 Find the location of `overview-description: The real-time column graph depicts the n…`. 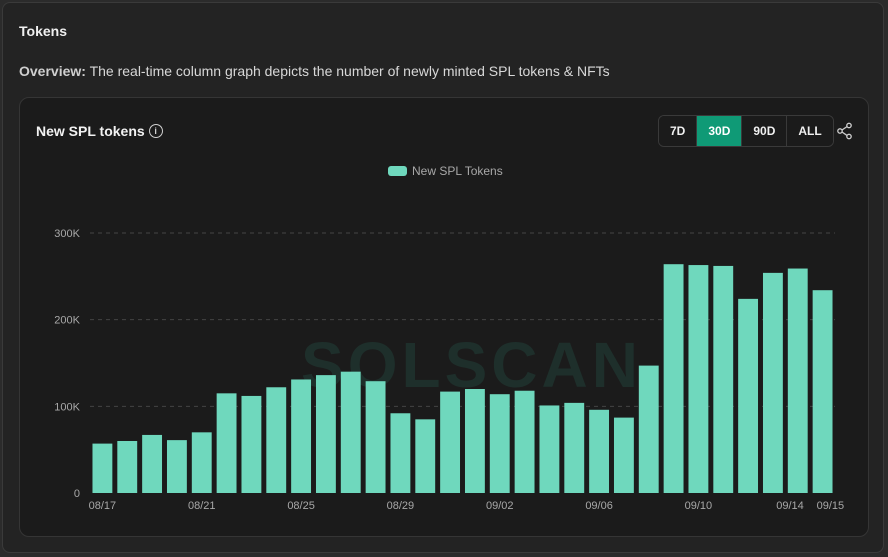

overview-description: The real-time column graph depicts the n… is located at coordinates (347, 71).